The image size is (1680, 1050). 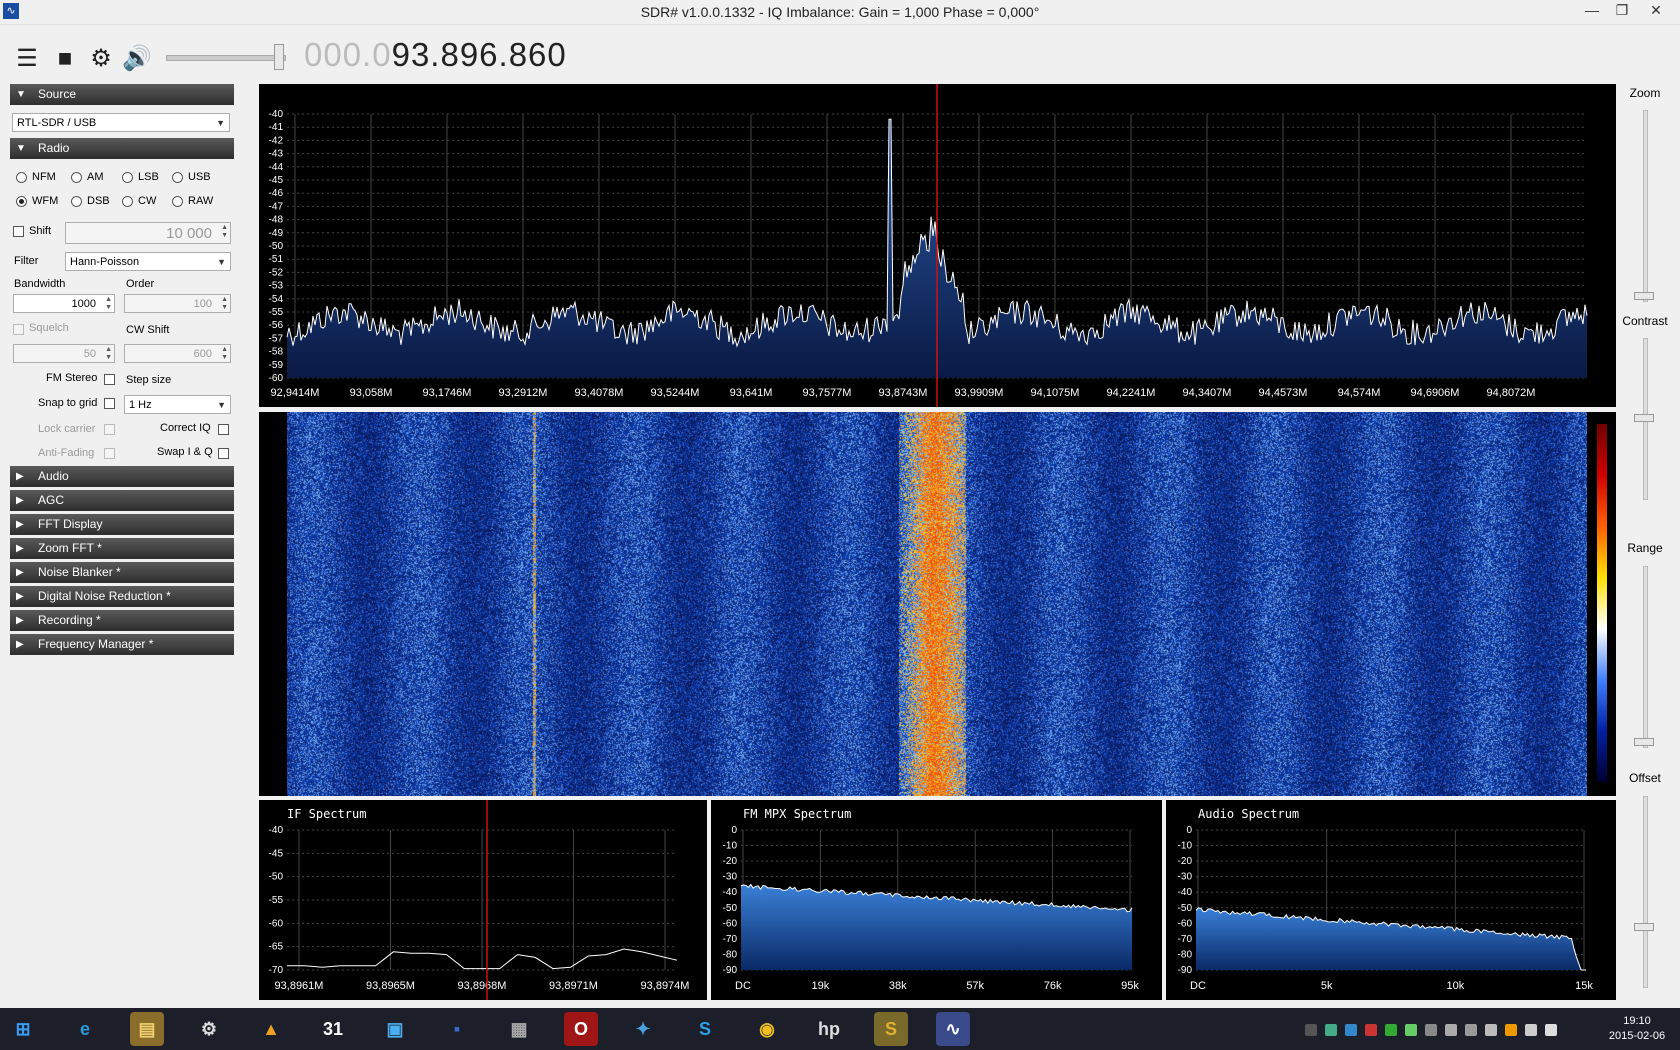 I want to click on opera-icon: O, so click(x=581, y=1029).